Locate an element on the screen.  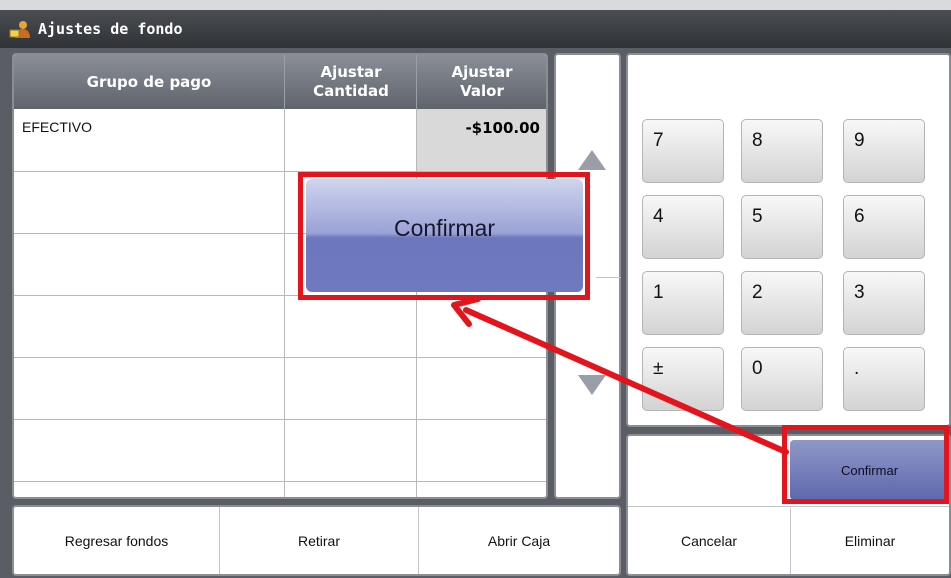
confirm-highlight-box is located at coordinates (865, 464).